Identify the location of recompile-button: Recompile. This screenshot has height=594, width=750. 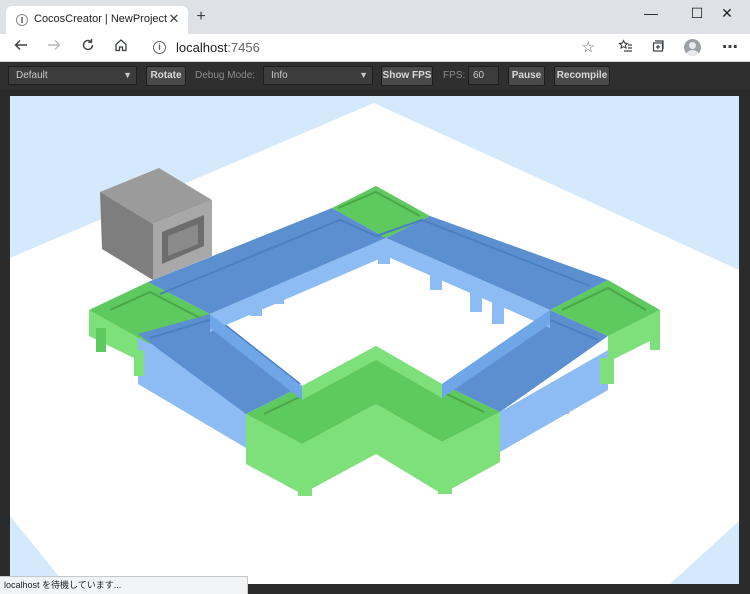
(582, 76).